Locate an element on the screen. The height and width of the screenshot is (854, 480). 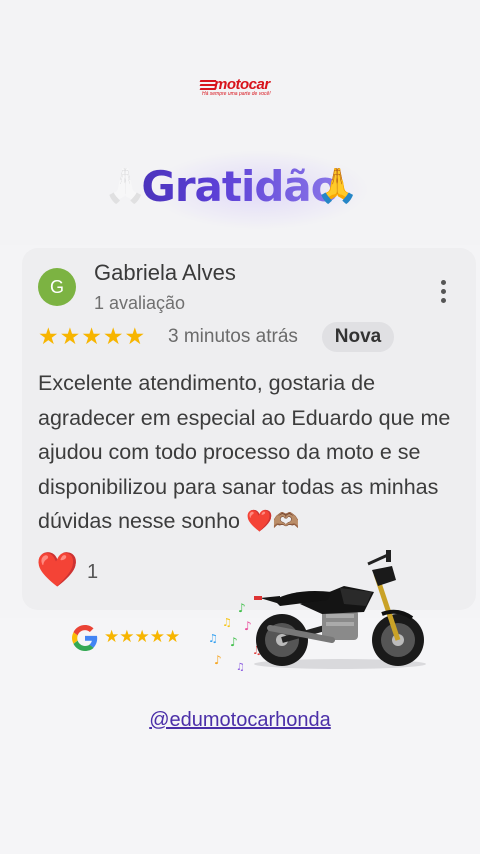
pray-hands-icon: 🙏 is located at coordinates (337, 186).